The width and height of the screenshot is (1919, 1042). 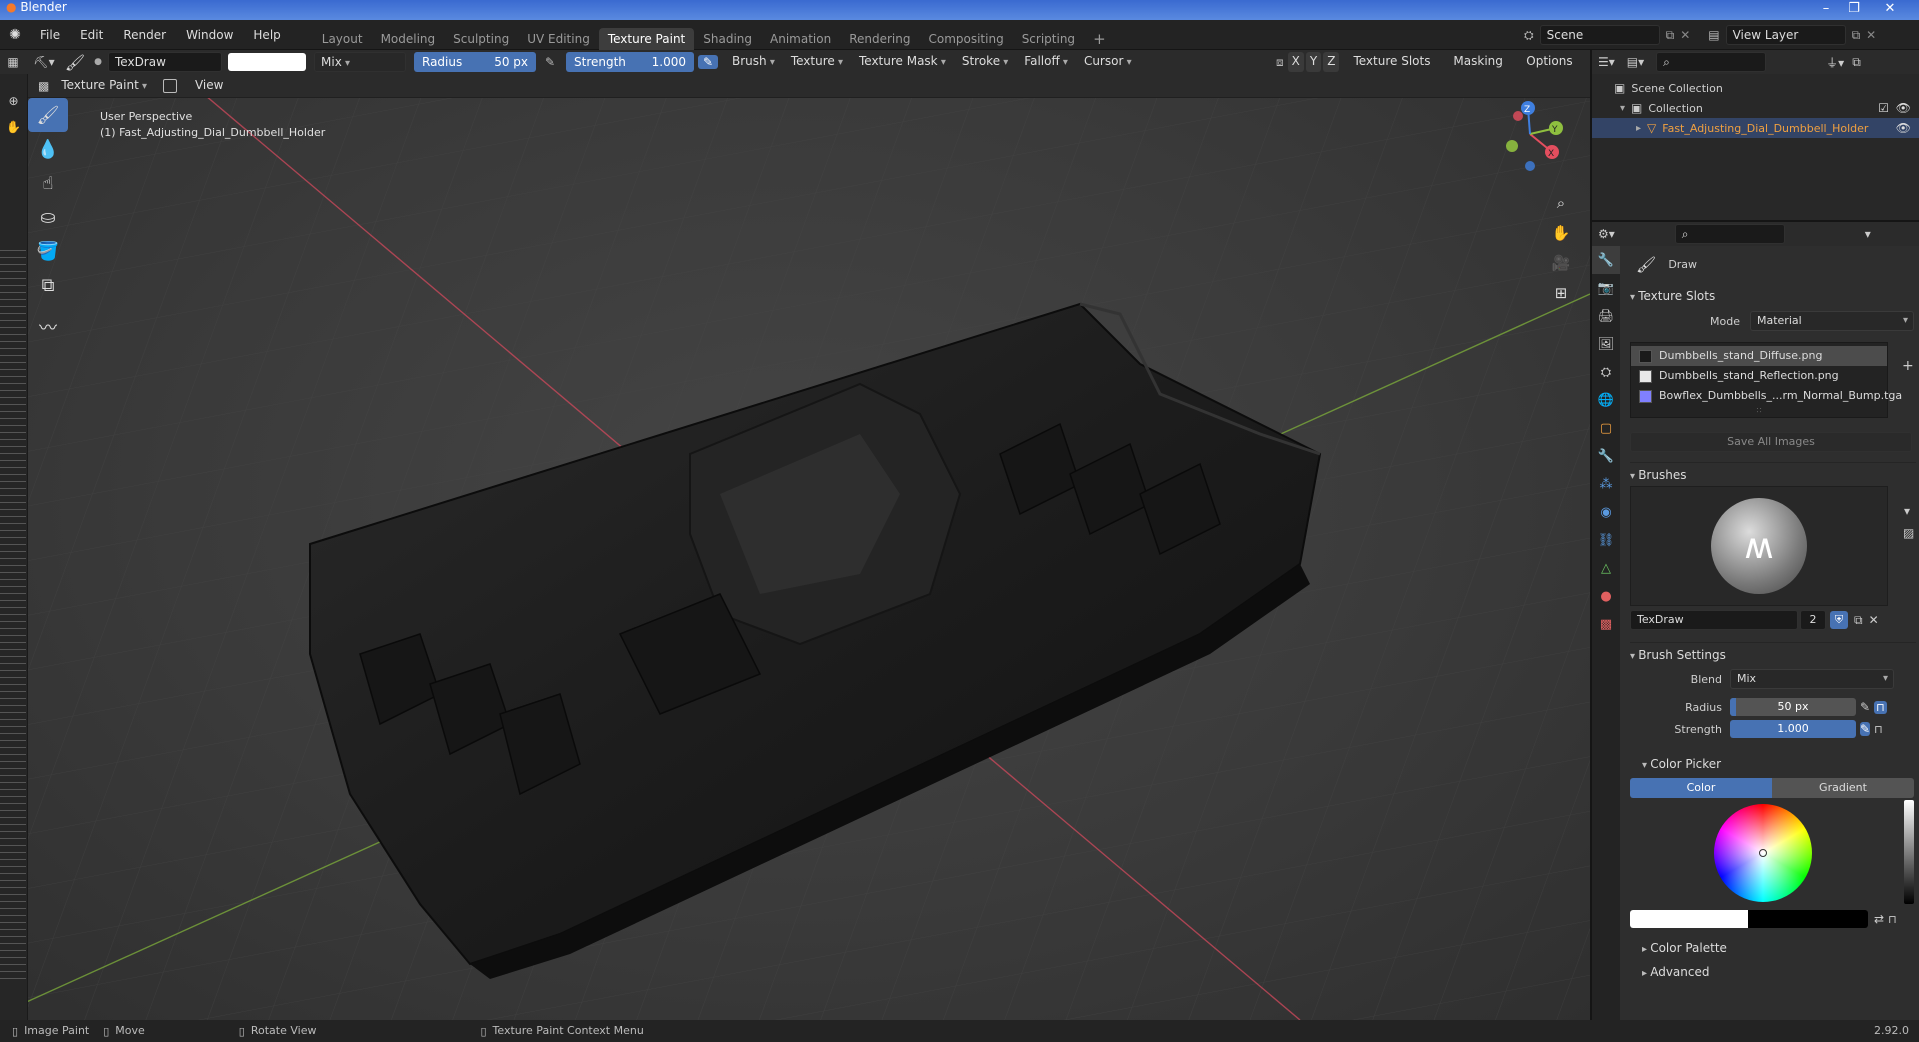 What do you see at coordinates (1773, 296) in the screenshot?
I see `texture-slots-panel-header: Texture Slots` at bounding box center [1773, 296].